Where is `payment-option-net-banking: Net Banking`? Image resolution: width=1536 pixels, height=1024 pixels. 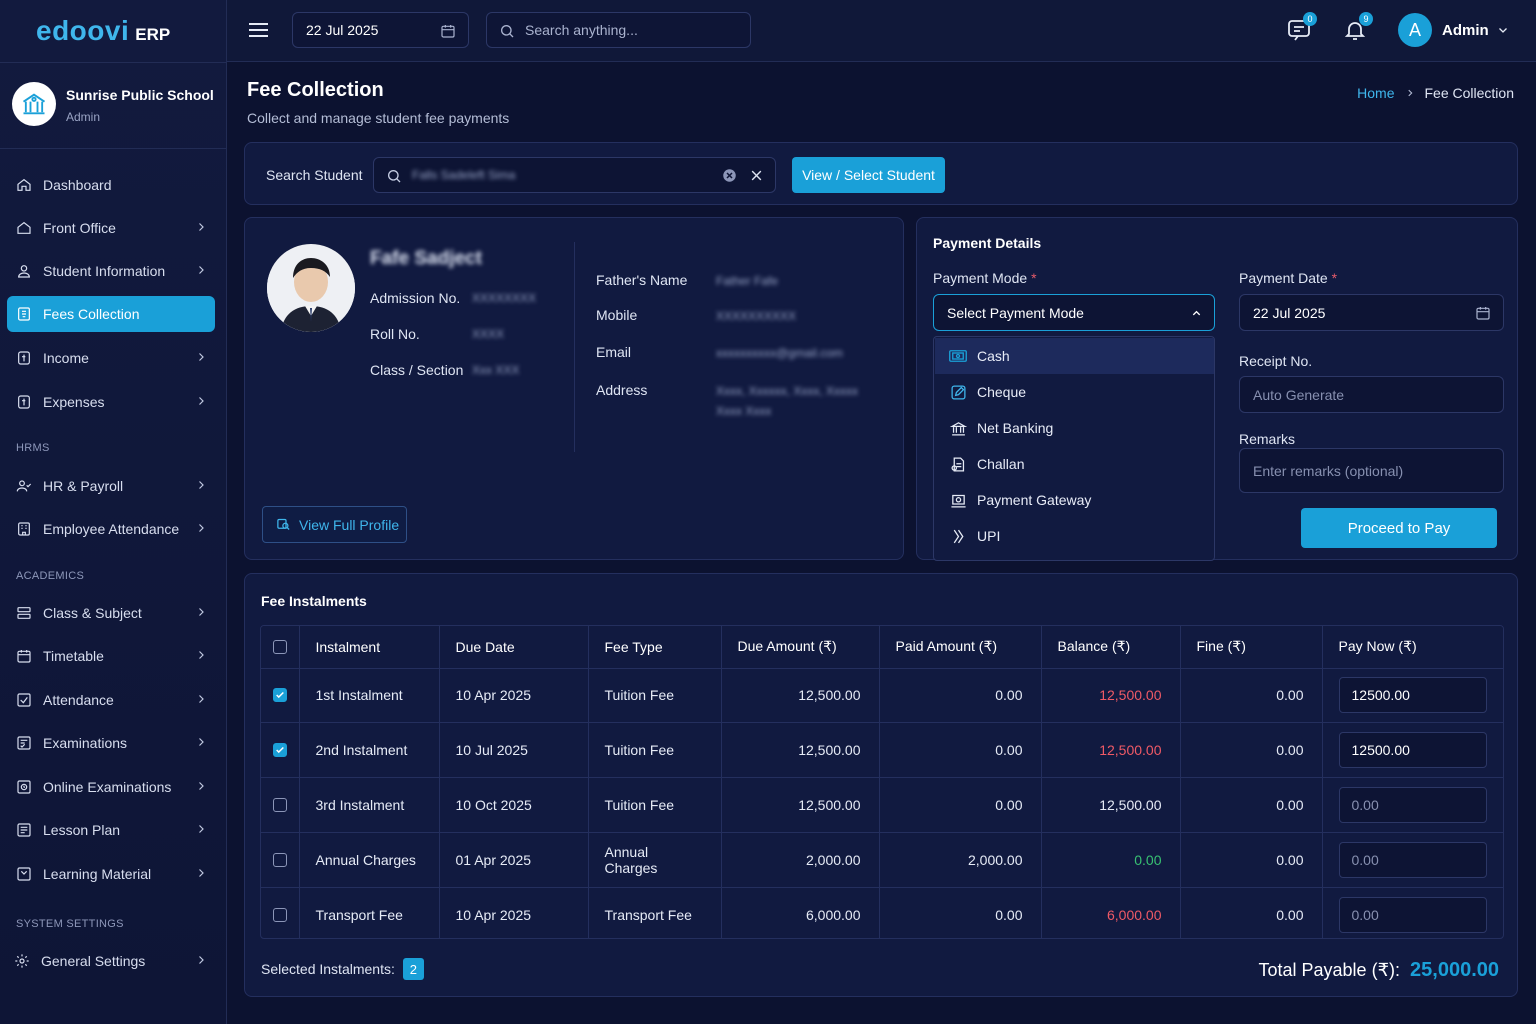 payment-option-net-banking: Net Banking is located at coordinates (1074, 428).